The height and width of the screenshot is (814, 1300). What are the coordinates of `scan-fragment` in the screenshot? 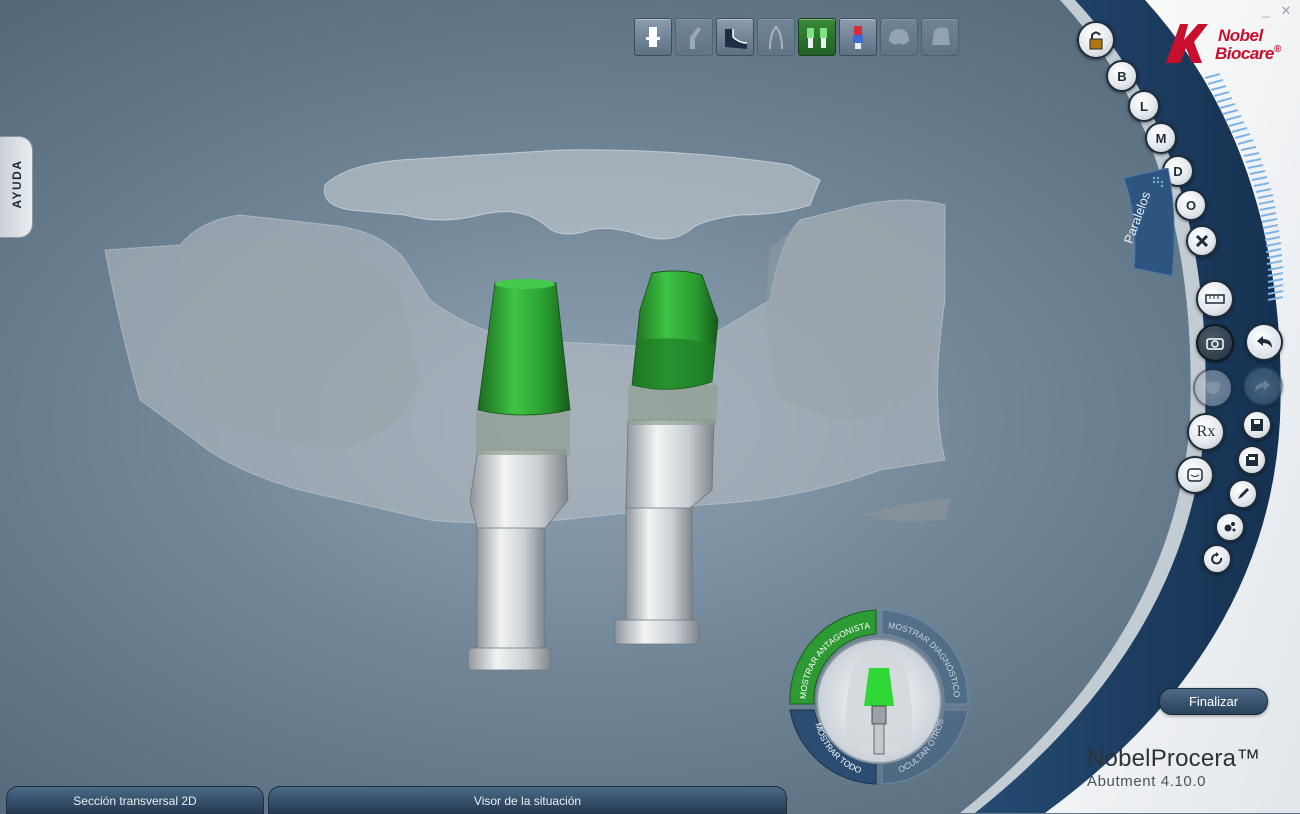 It's located at (905, 510).